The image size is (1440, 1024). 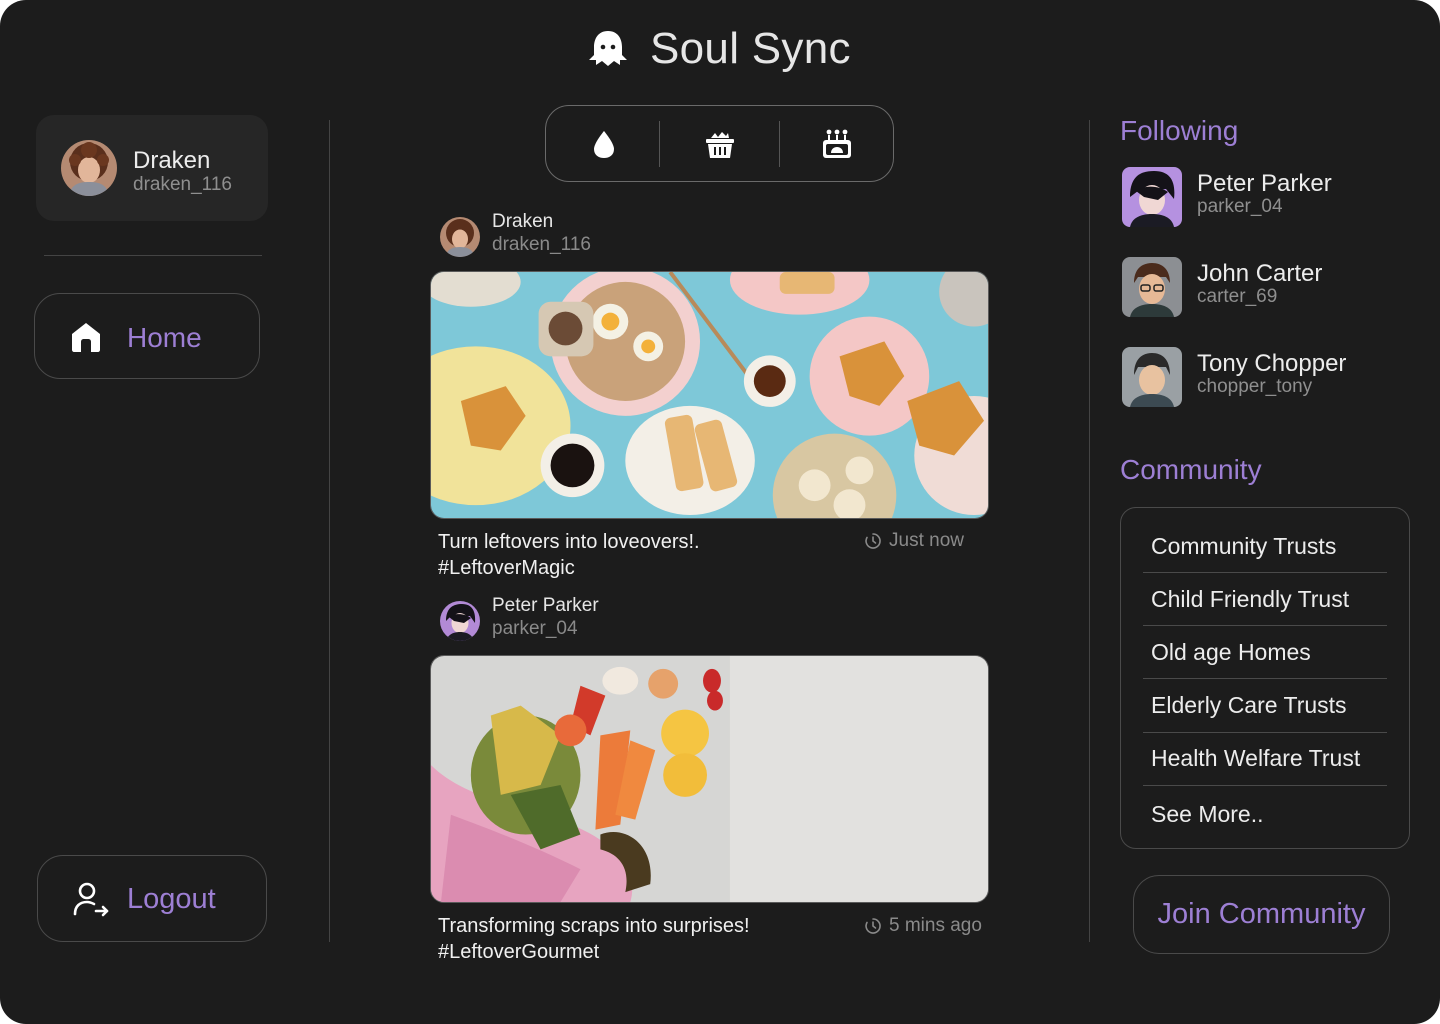 I want to click on home-icon, so click(x=86, y=337).